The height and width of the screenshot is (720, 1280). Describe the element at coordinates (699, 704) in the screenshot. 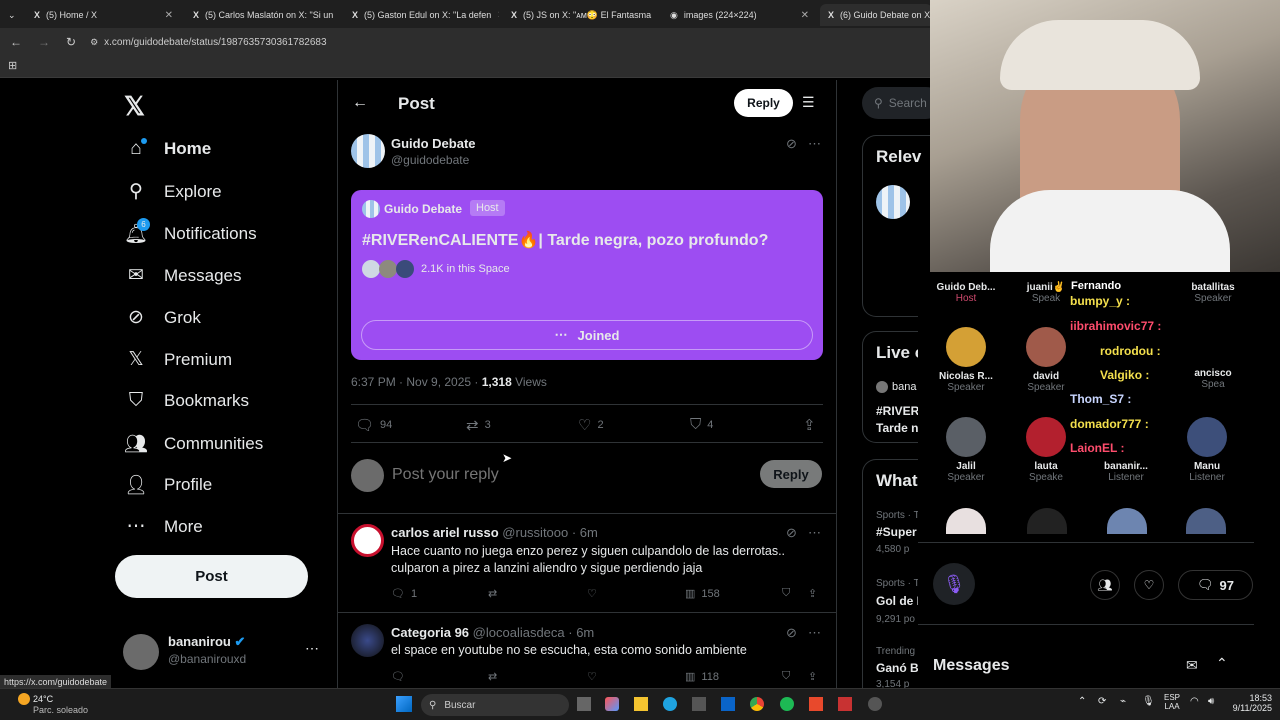

I see `store-icon` at that location.